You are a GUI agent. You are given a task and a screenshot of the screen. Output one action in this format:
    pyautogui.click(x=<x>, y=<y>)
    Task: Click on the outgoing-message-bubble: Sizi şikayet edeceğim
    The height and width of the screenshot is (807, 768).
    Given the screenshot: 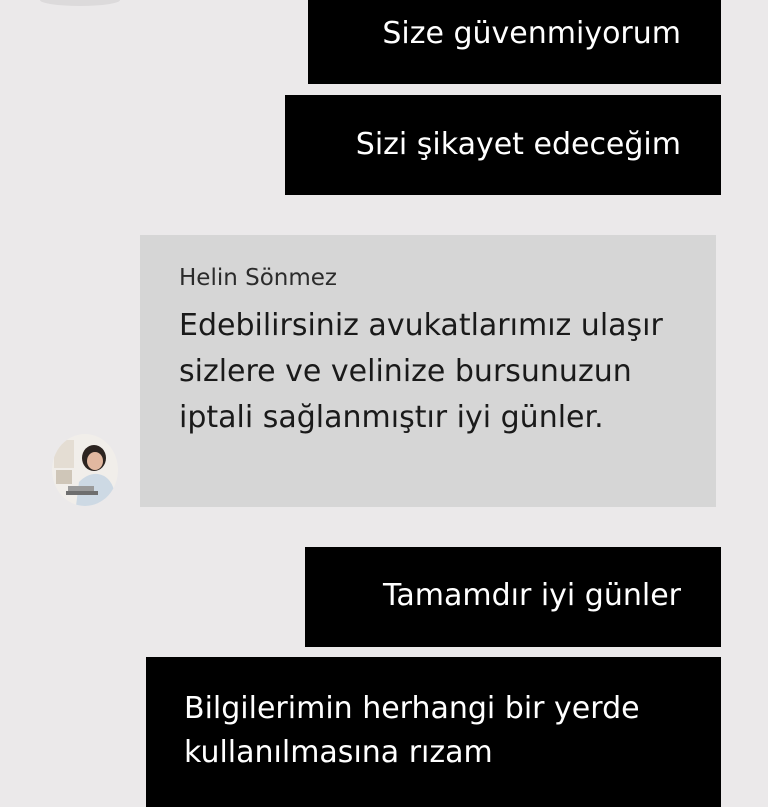 What is the action you would take?
    pyautogui.click(x=503, y=145)
    